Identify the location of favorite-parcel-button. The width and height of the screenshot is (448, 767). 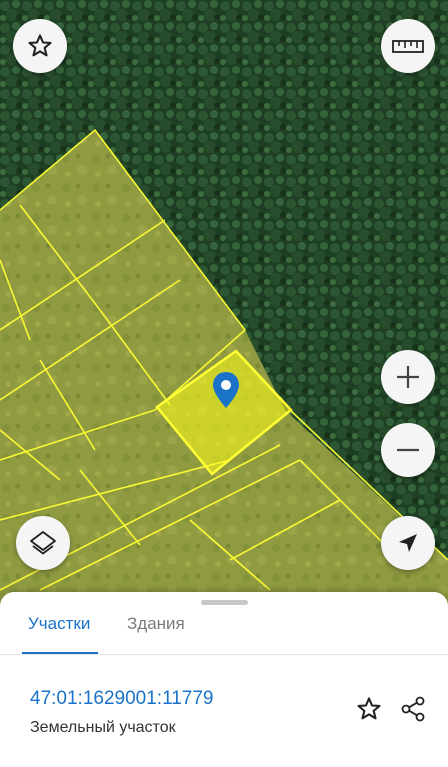
(369, 711).